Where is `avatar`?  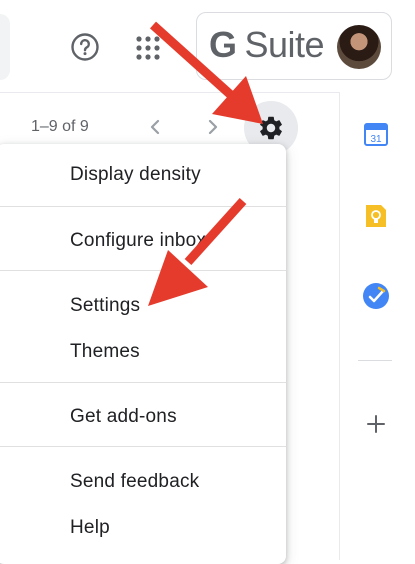
avatar is located at coordinates (359, 47).